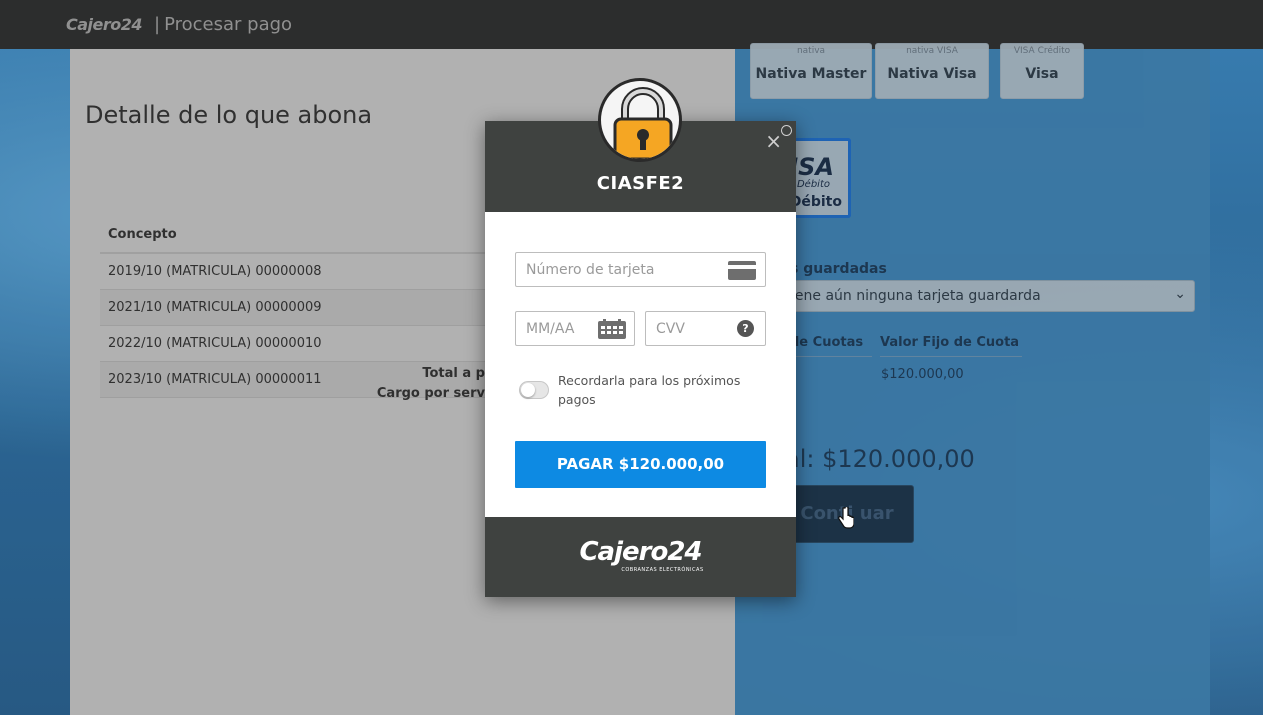 This screenshot has width=1263, height=715. What do you see at coordinates (640, 464) in the screenshot?
I see `pay-button: PAGAR $120.000,00` at bounding box center [640, 464].